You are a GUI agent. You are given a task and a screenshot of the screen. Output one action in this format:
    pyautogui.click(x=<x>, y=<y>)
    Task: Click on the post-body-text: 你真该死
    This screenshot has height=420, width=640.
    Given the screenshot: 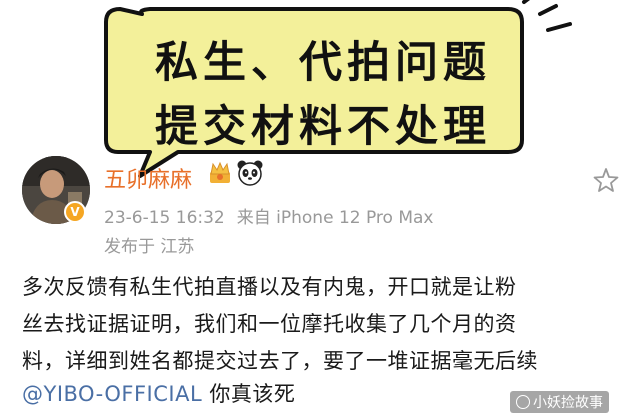 What is the action you would take?
    pyautogui.click(x=249, y=394)
    